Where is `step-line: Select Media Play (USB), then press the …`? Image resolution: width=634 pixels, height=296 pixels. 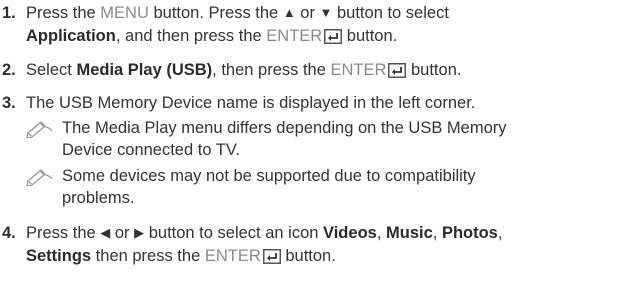
step-line: Select Media Play (USB), then press the … is located at coordinates (329, 70).